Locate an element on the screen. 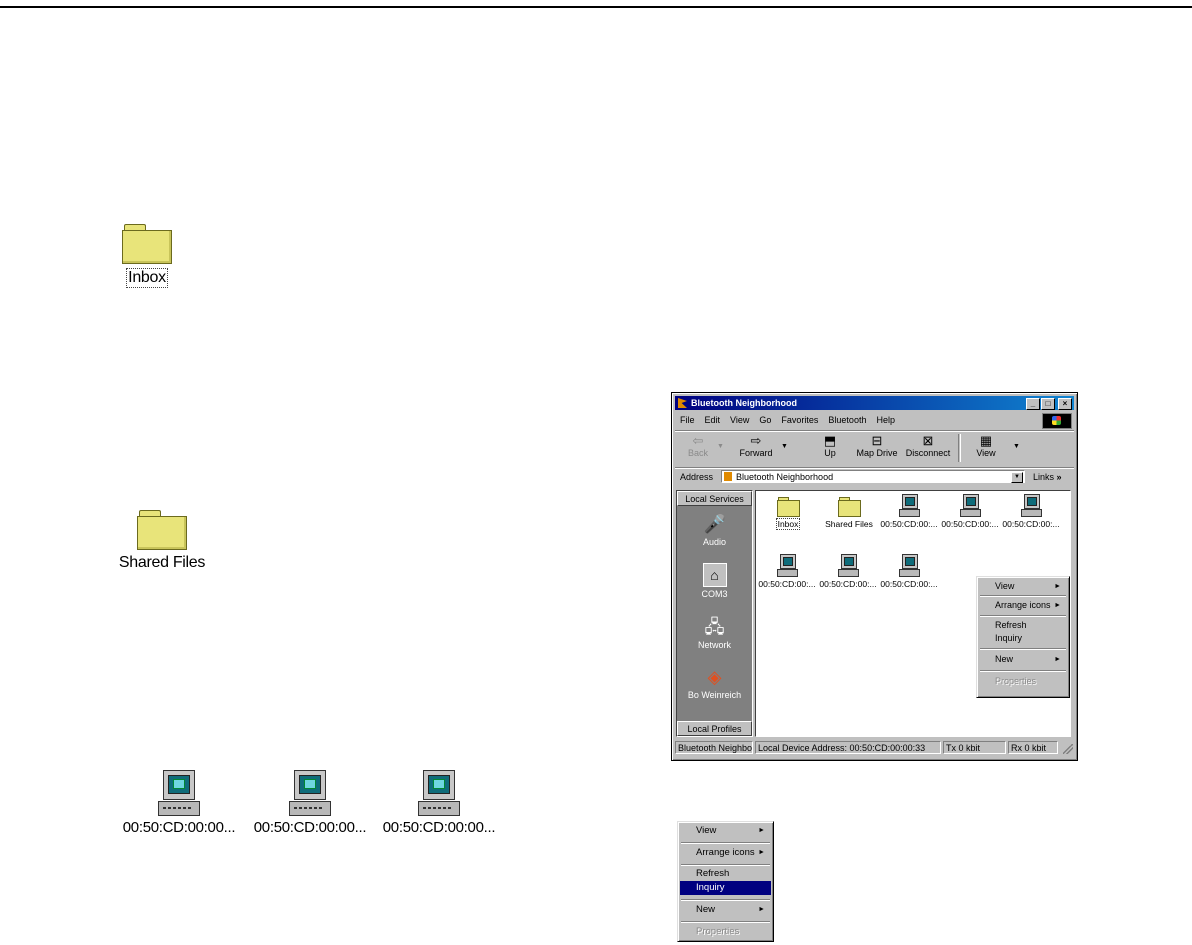 This screenshot has width=1192, height=945. service-business-card: ◈ Bo Weinreich is located at coordinates (714, 683).